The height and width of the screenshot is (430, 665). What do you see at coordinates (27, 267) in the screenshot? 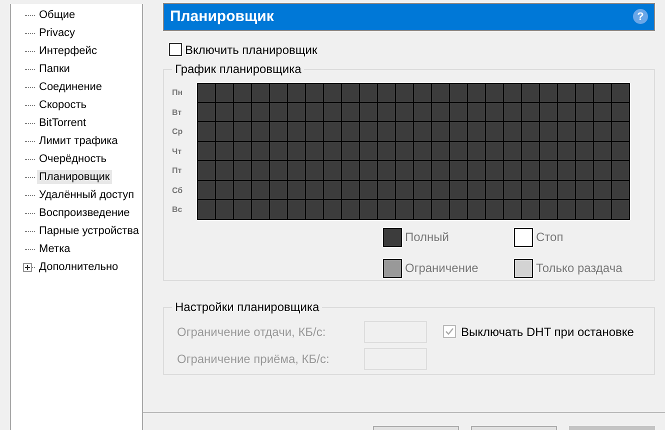
I see `expand-icon` at bounding box center [27, 267].